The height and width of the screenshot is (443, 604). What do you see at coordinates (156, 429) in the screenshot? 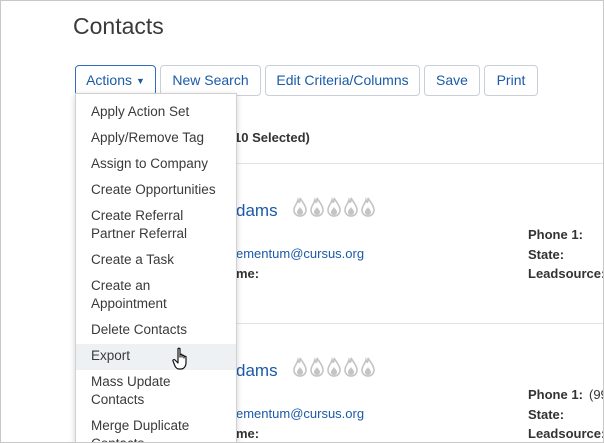
I see `menu-item-merge-duplicate-contacts: Merge Duplicate Contacts` at bounding box center [156, 429].